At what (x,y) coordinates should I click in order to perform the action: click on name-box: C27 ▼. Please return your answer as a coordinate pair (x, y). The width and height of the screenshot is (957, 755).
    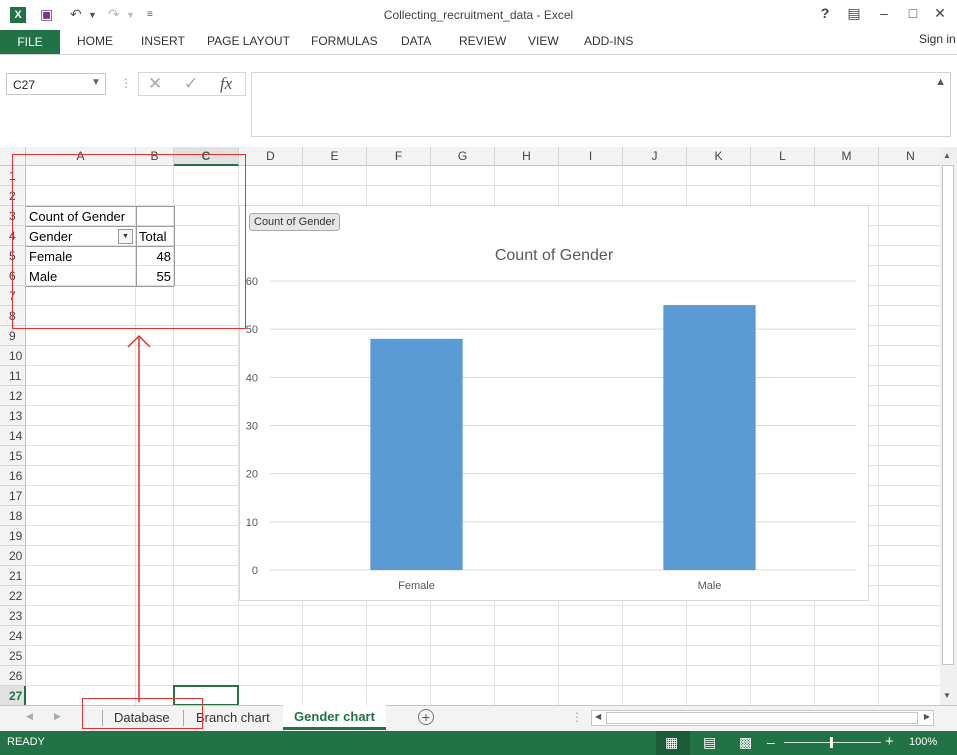
    Looking at the image, I should click on (56, 84).